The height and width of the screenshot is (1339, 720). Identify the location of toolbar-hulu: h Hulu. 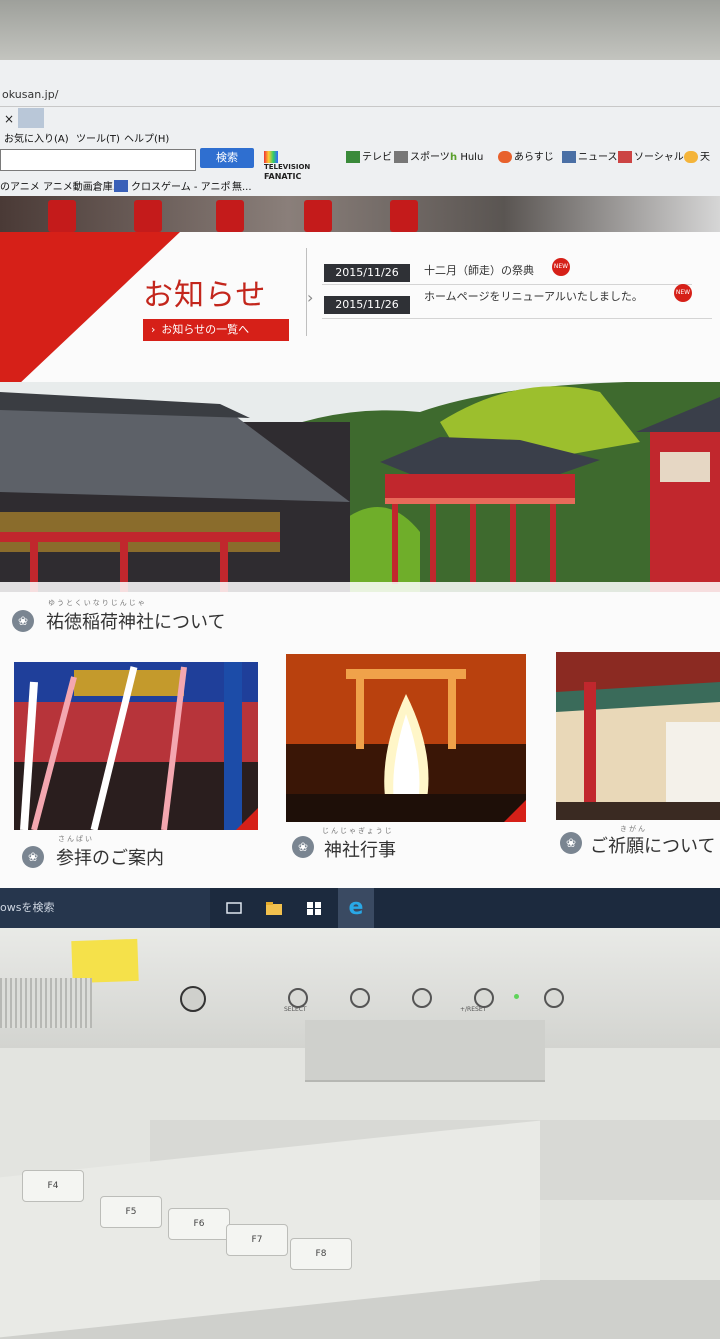
(466, 158).